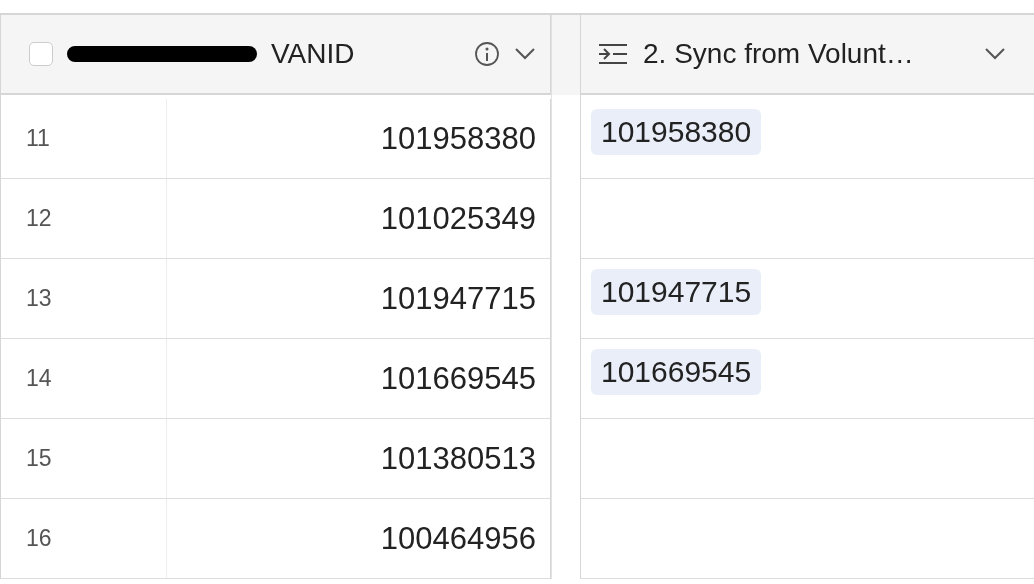 Image resolution: width=1034 pixels, height=584 pixels. I want to click on lookup-icon, so click(613, 54).